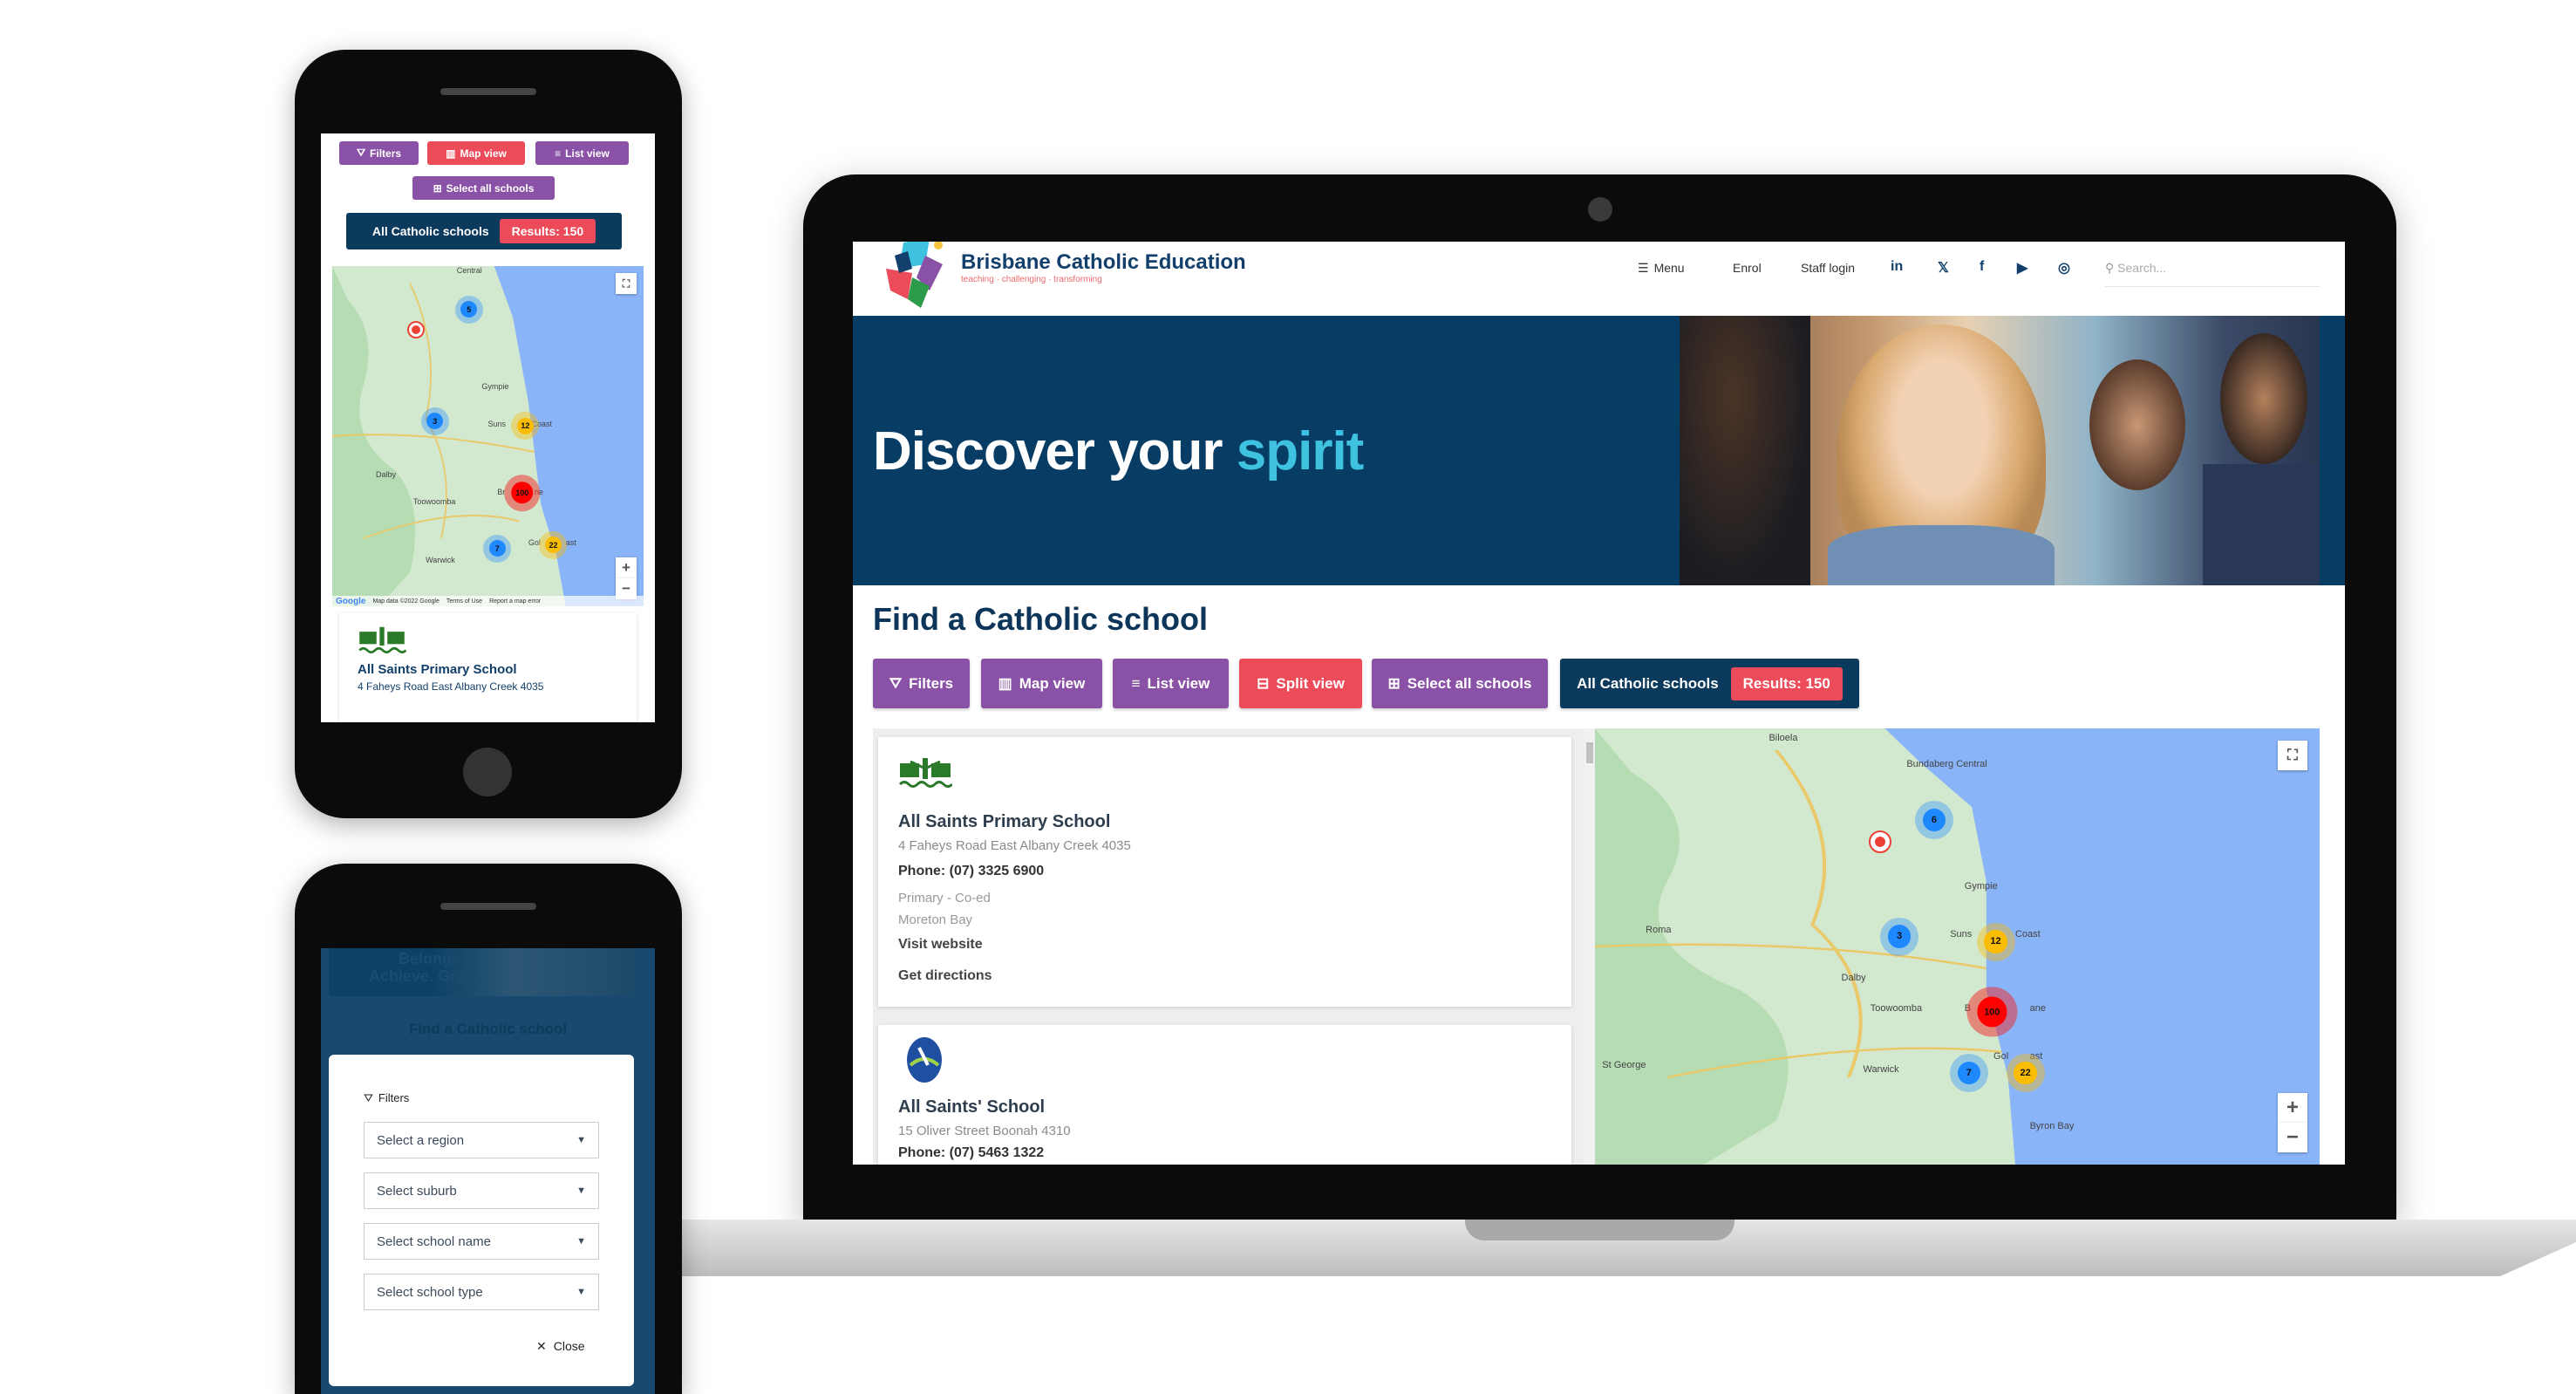 This screenshot has width=2576, height=1394. What do you see at coordinates (1136, 683) in the screenshot?
I see `list-icon: ≡` at bounding box center [1136, 683].